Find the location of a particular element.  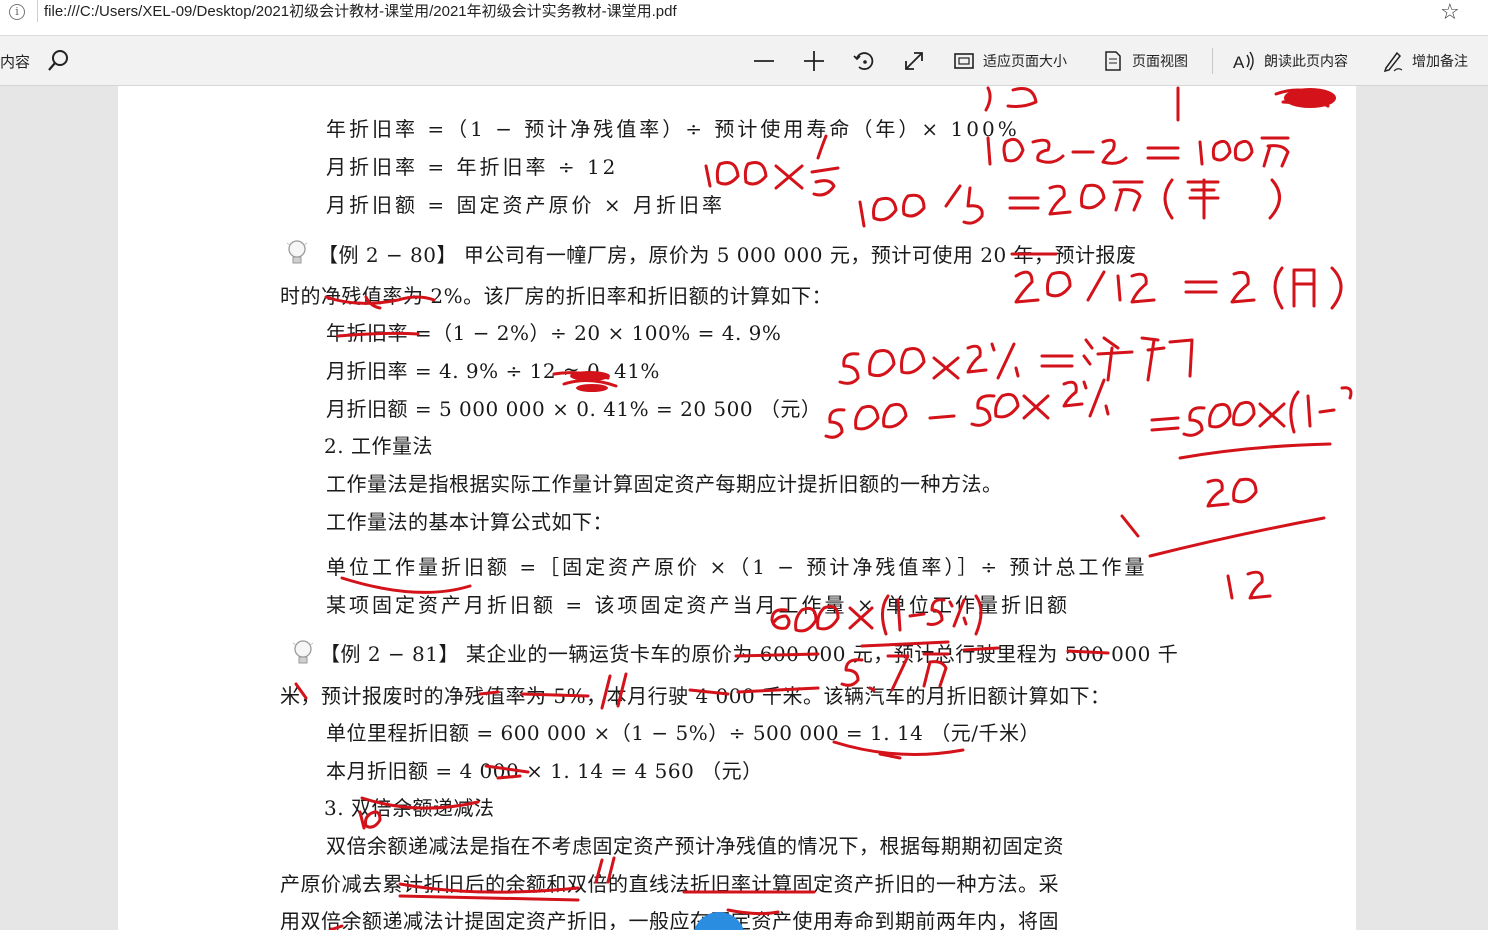

example-2-80-monthly-amount: 月折旧额 = 5 000 000 × 0. 41% = 20 500 （元） is located at coordinates (574, 409).